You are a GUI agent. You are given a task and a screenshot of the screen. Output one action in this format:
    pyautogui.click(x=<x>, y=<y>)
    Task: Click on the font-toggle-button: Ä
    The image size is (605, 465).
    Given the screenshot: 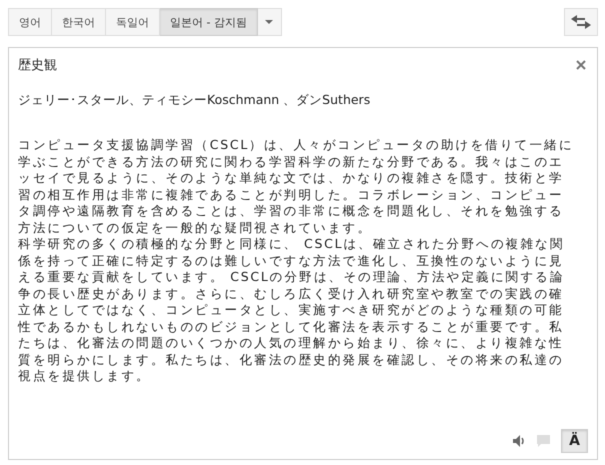 What is the action you would take?
    pyautogui.click(x=574, y=441)
    